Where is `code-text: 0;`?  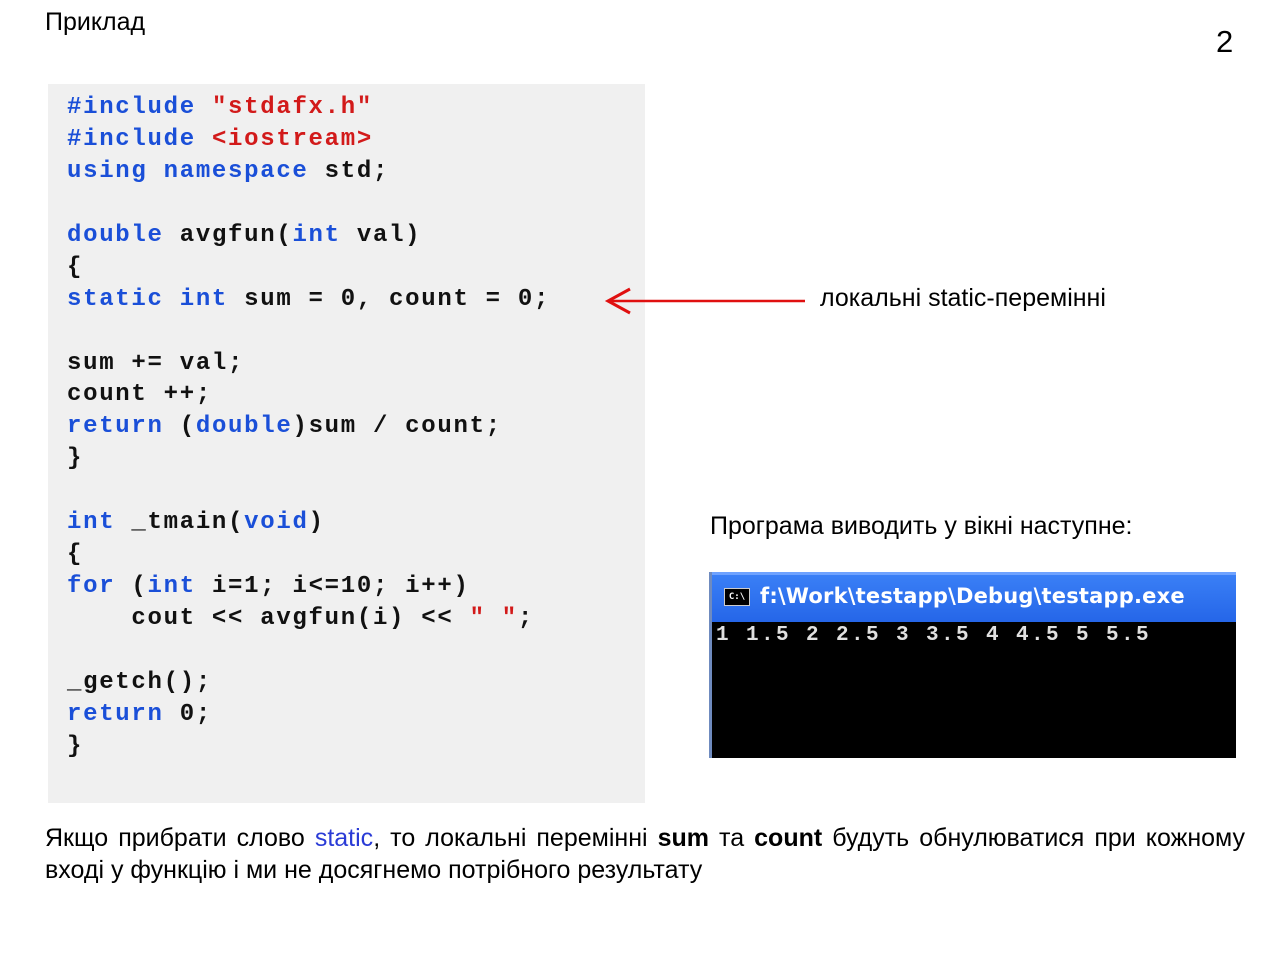
code-text: 0; is located at coordinates (195, 714).